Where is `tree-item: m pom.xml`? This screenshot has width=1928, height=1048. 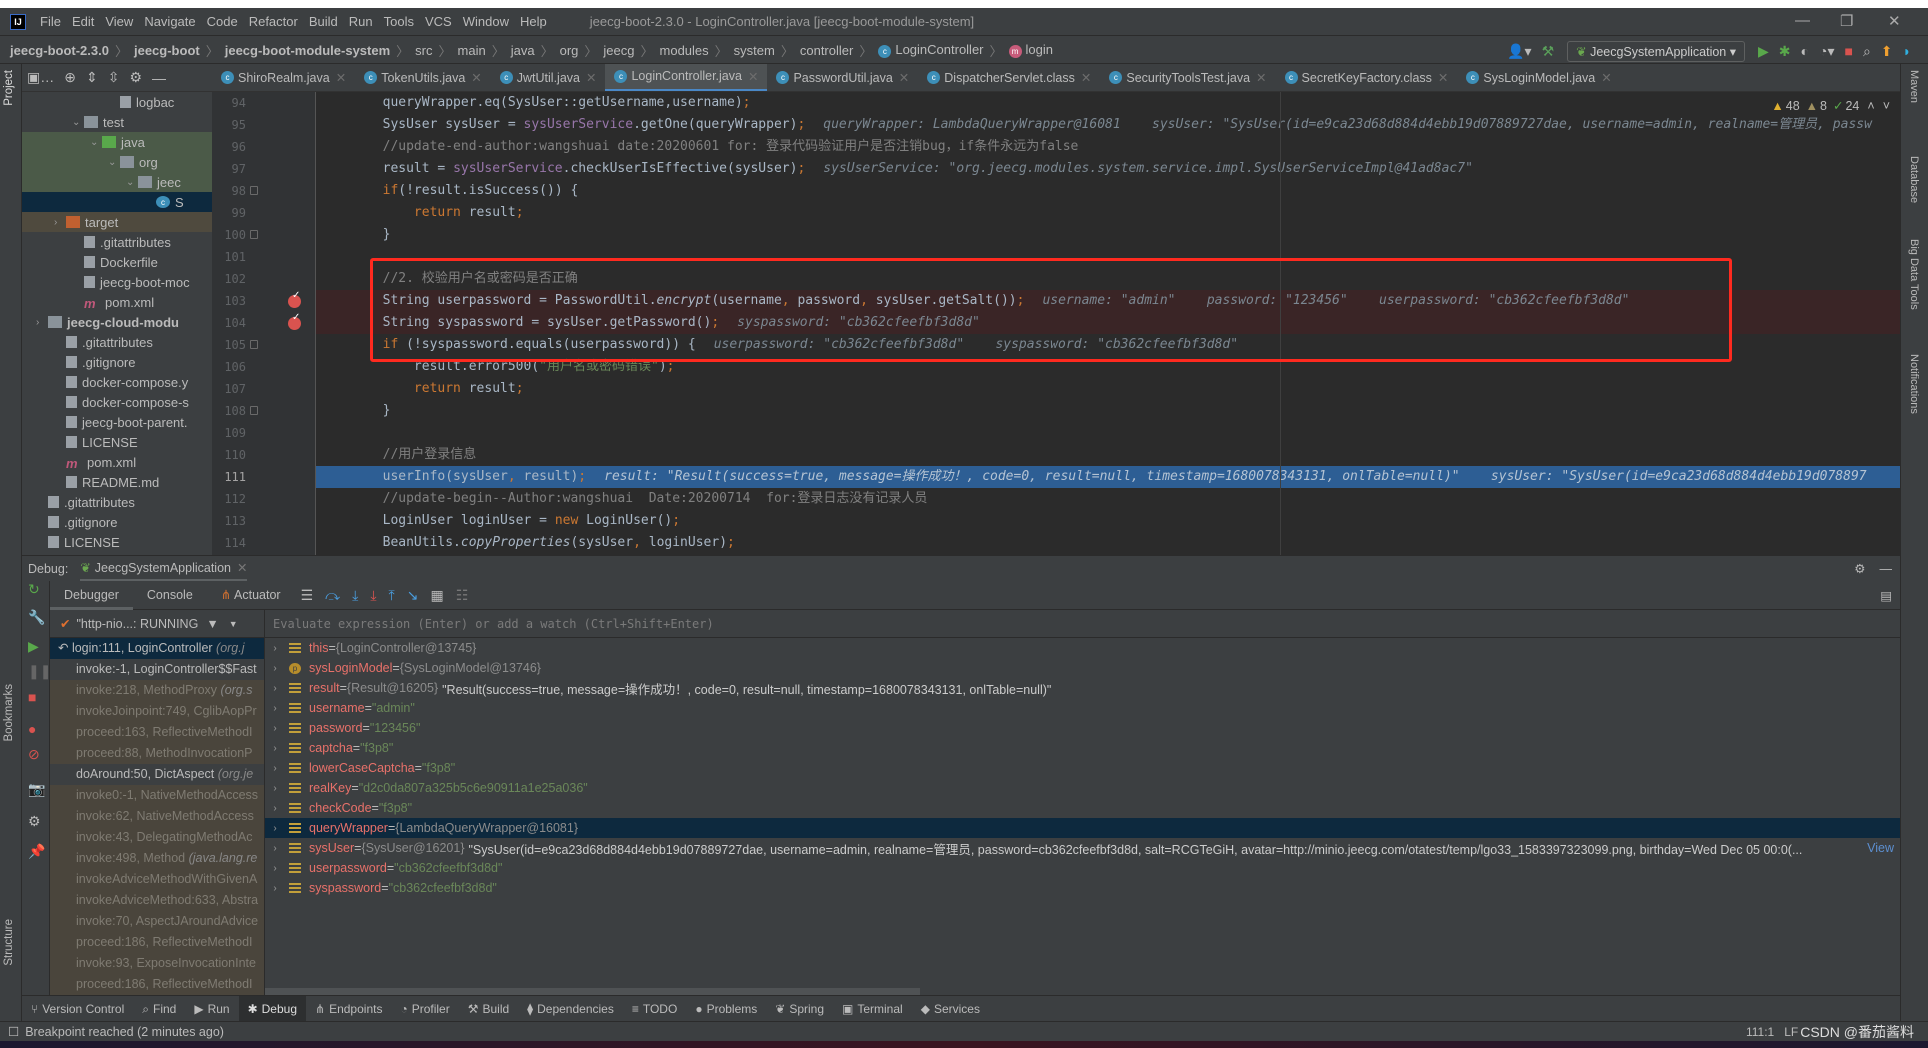
tree-item: m pom.xml is located at coordinates (117, 302).